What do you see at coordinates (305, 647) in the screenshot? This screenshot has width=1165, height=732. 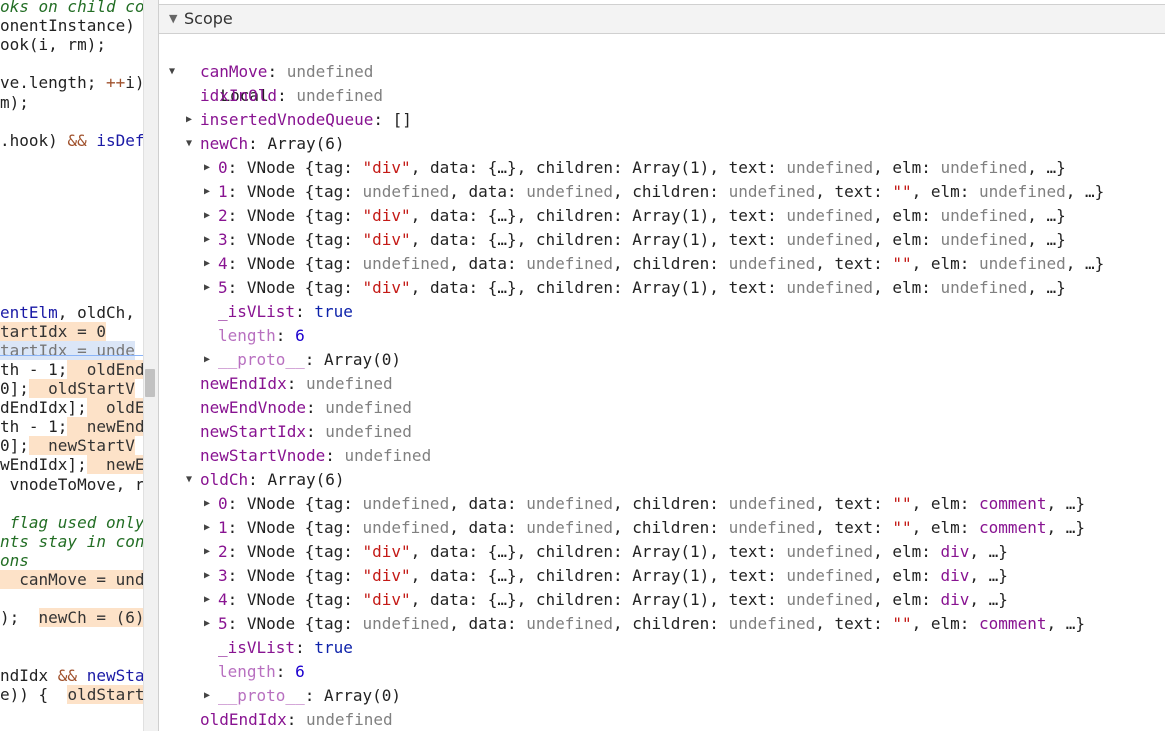 I see `scope-token: :` at bounding box center [305, 647].